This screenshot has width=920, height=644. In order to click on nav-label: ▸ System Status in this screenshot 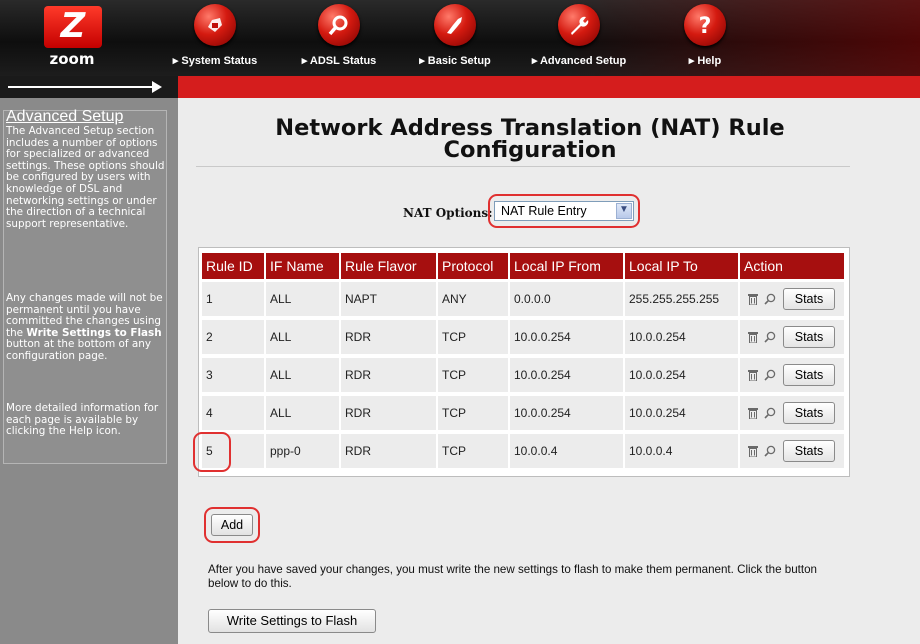, I will do `click(215, 61)`.